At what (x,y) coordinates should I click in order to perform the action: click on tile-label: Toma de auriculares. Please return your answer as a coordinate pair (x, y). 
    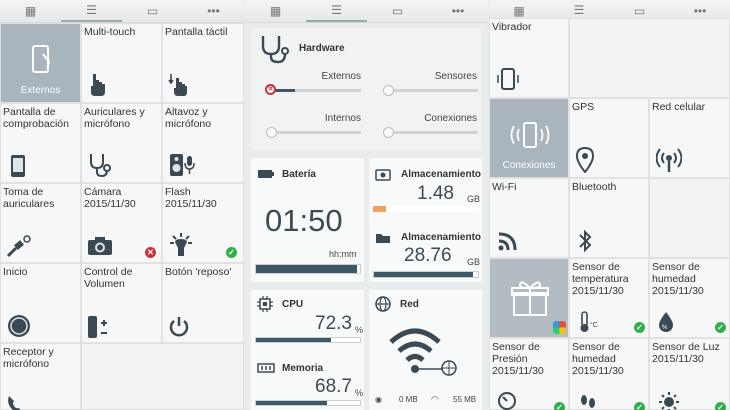
    Looking at the image, I should click on (29, 198).